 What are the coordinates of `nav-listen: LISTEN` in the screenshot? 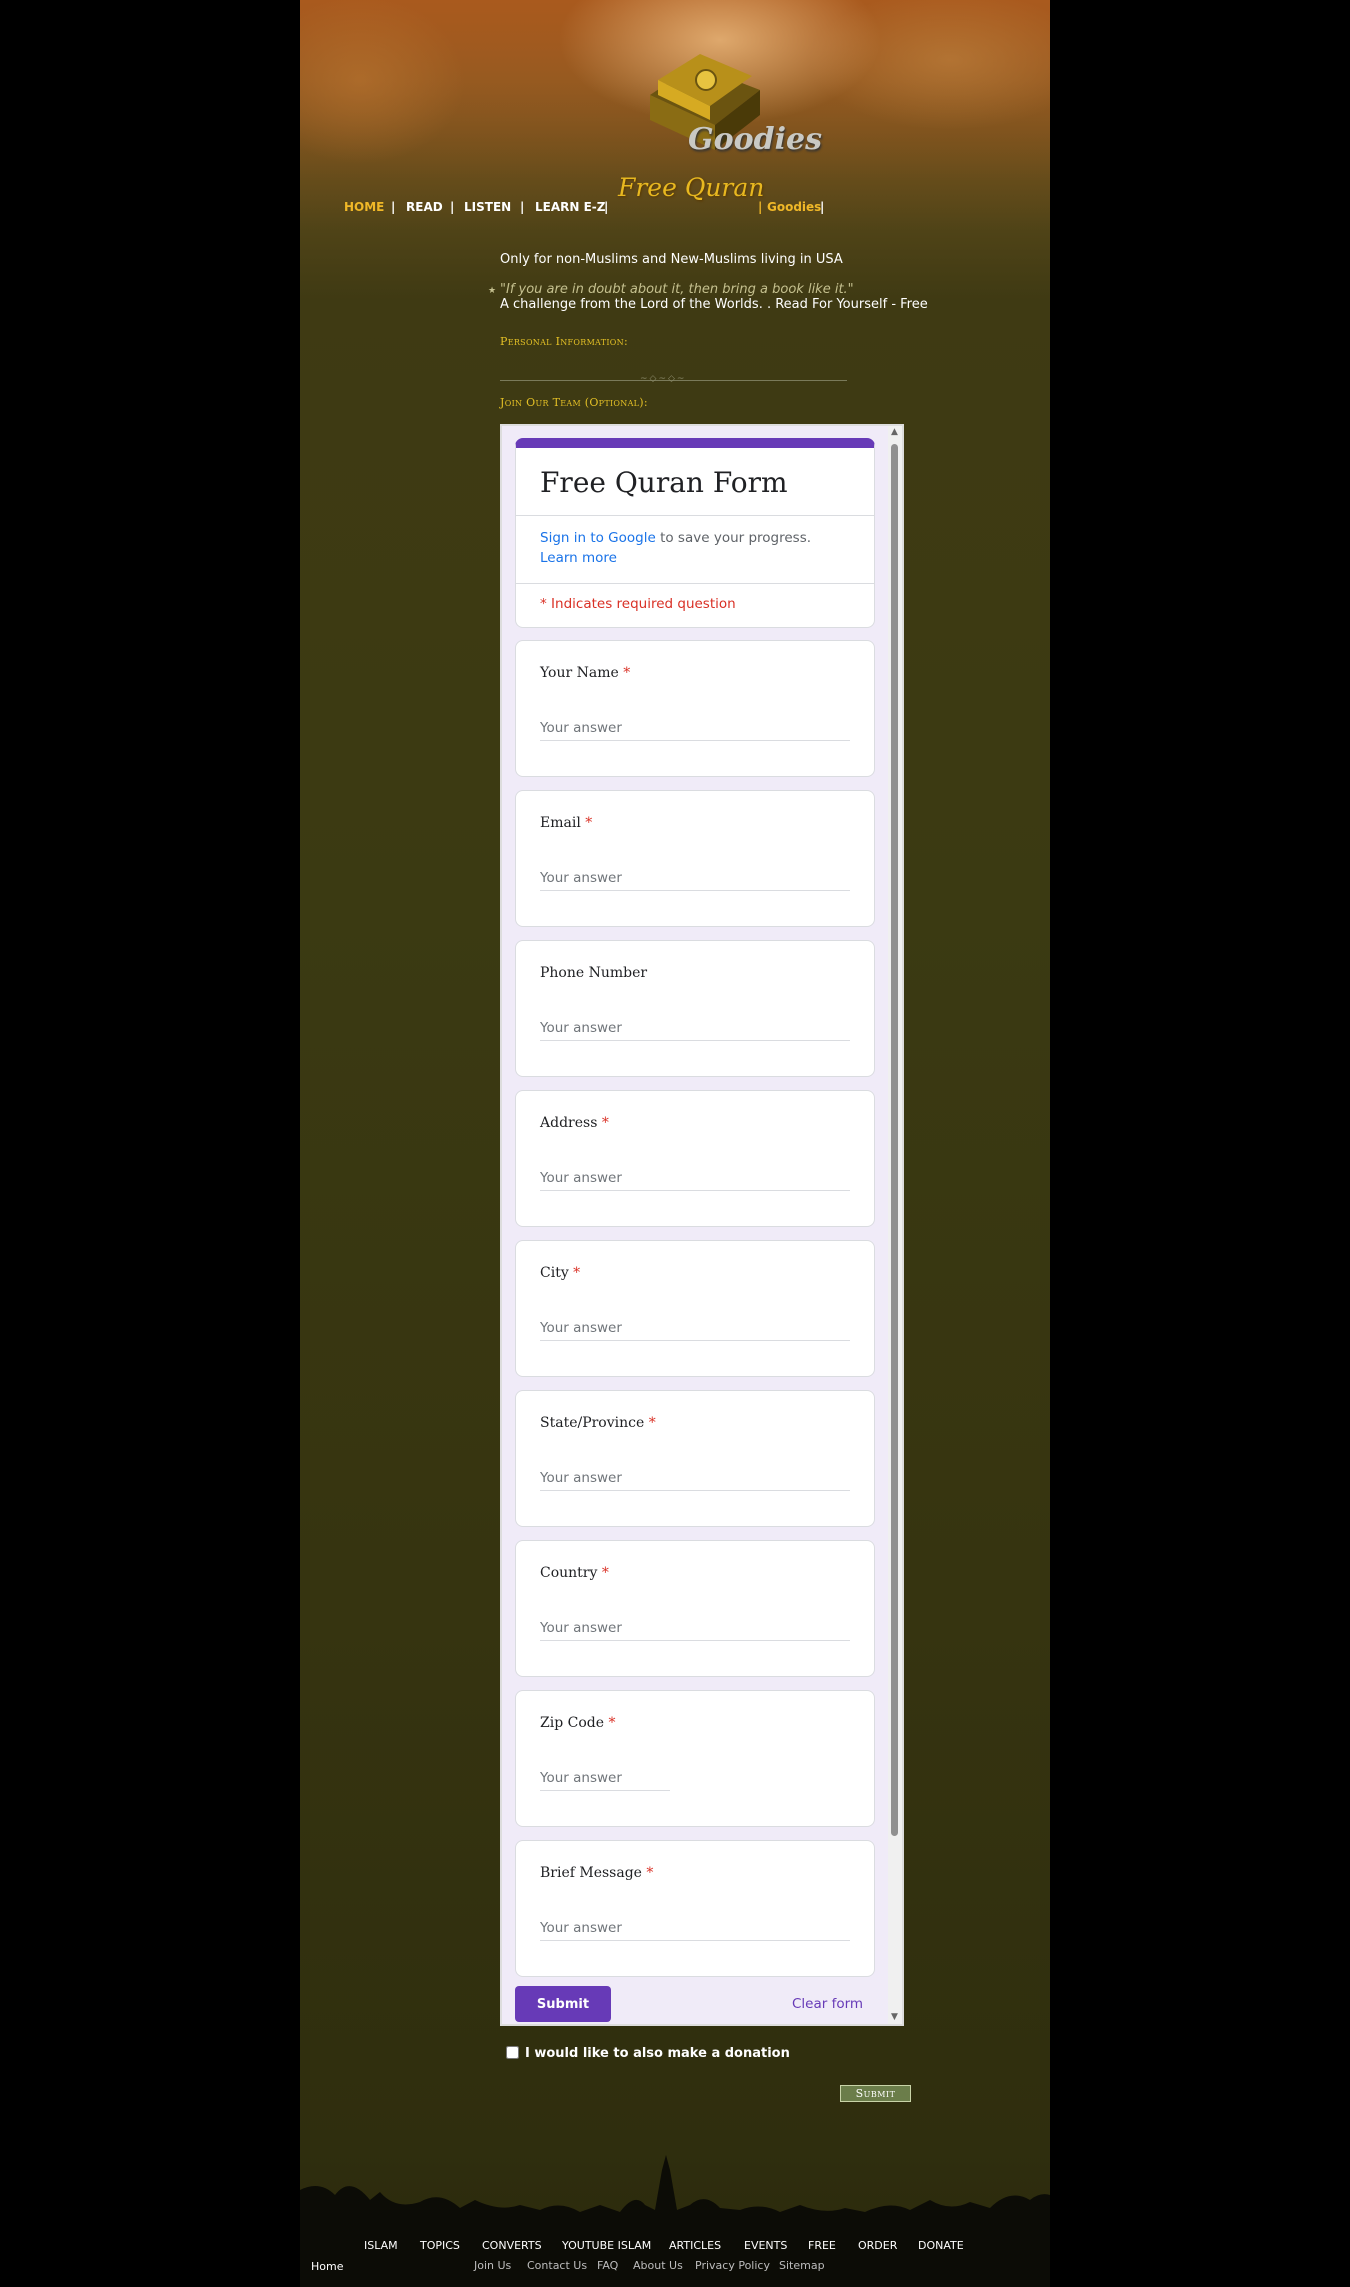 It's located at (487, 207).